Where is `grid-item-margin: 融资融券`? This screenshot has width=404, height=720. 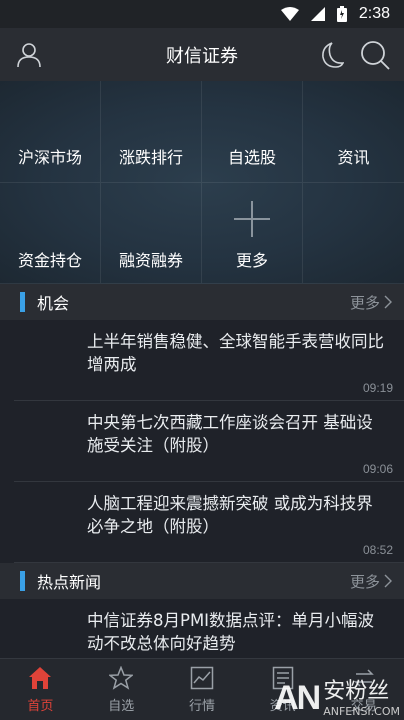 grid-item-margin: 融资融券 is located at coordinates (151, 233).